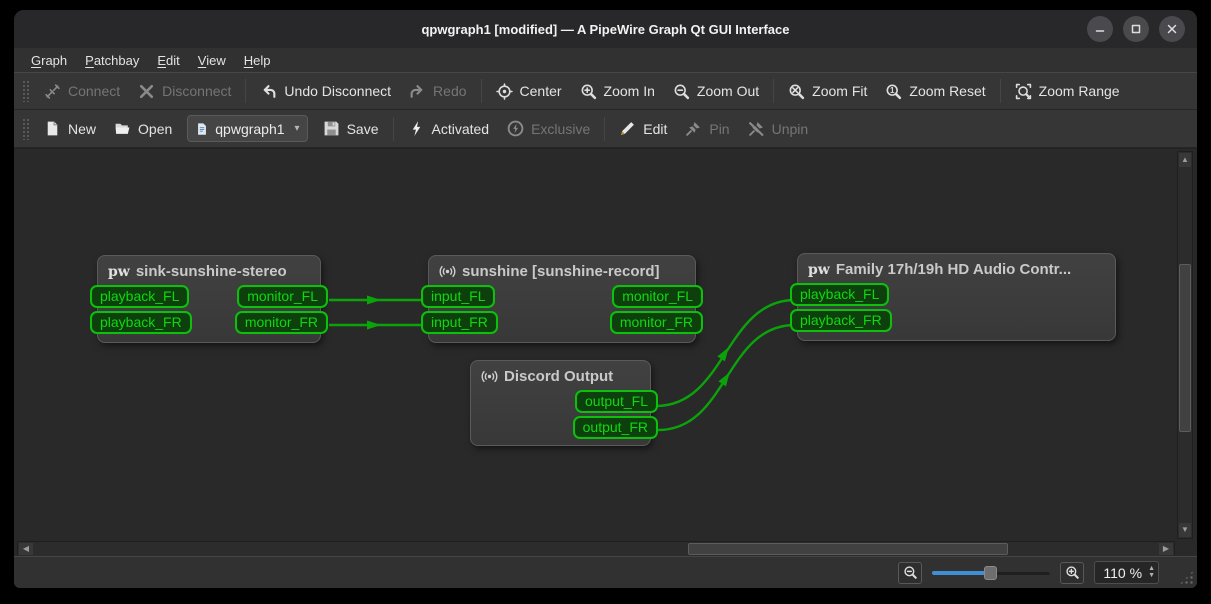 The height and width of the screenshot is (604, 1211). Describe the element at coordinates (331, 128) in the screenshot. I see `save-floppy-icon` at that location.